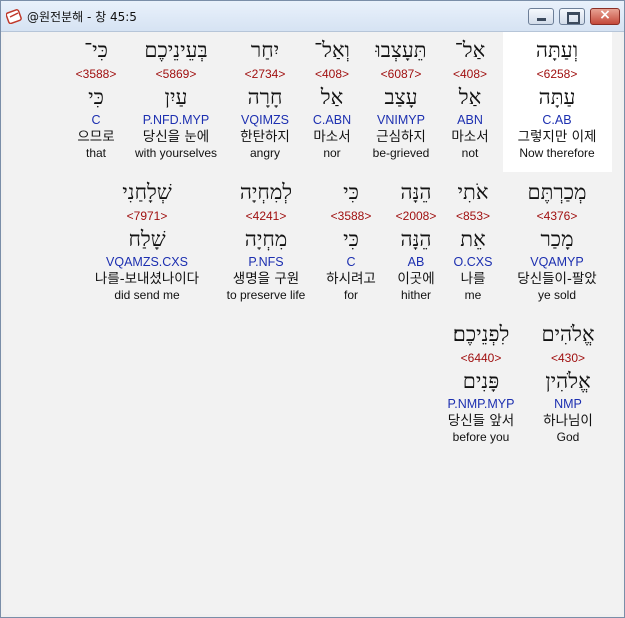  I want to click on lexical-form: עַיִן, so click(176, 97).